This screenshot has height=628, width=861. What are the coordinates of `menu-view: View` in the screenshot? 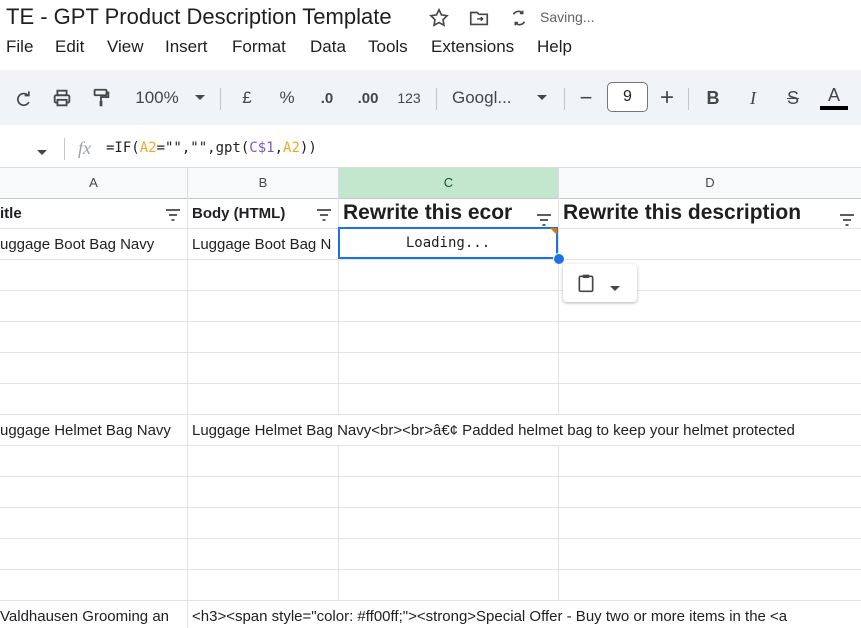 It's located at (125, 47).